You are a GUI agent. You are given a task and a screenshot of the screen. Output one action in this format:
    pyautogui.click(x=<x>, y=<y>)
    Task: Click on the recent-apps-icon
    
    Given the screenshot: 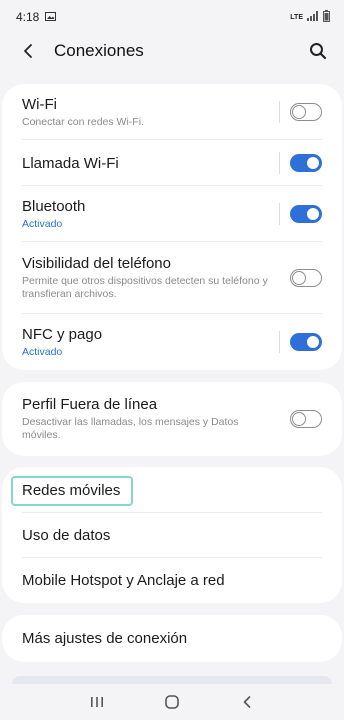 What is the action you would take?
    pyautogui.click(x=97, y=702)
    